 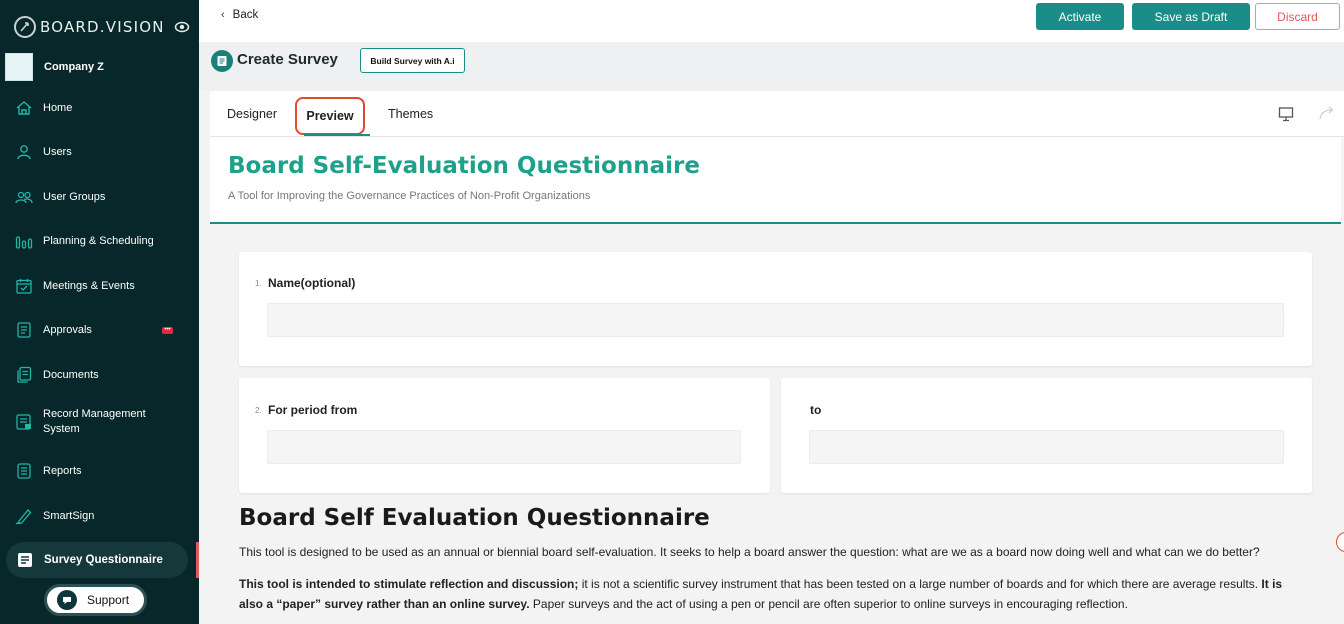 I want to click on sidebar-item-label: SmartSign, so click(x=69, y=515).